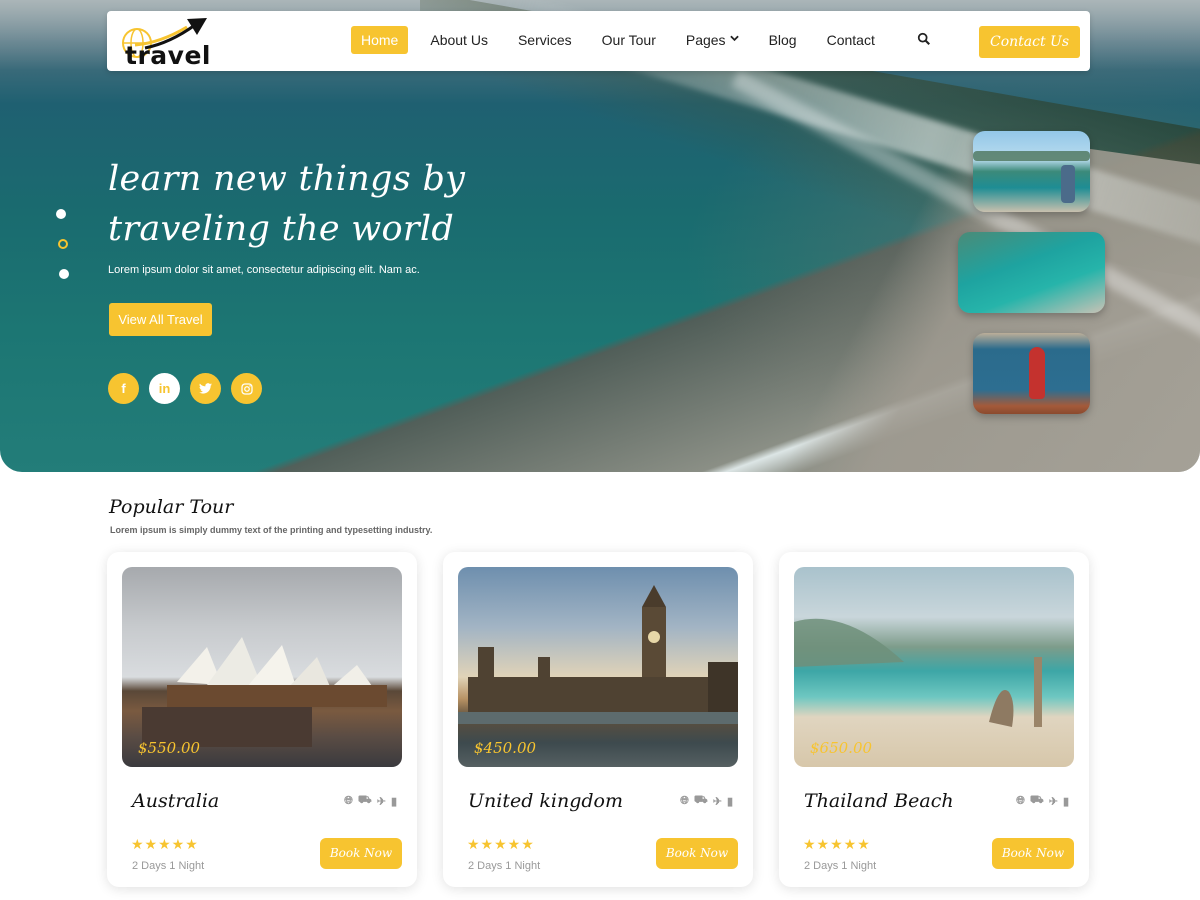  I want to click on hero-title-line-2: traveling the world, so click(281, 229).